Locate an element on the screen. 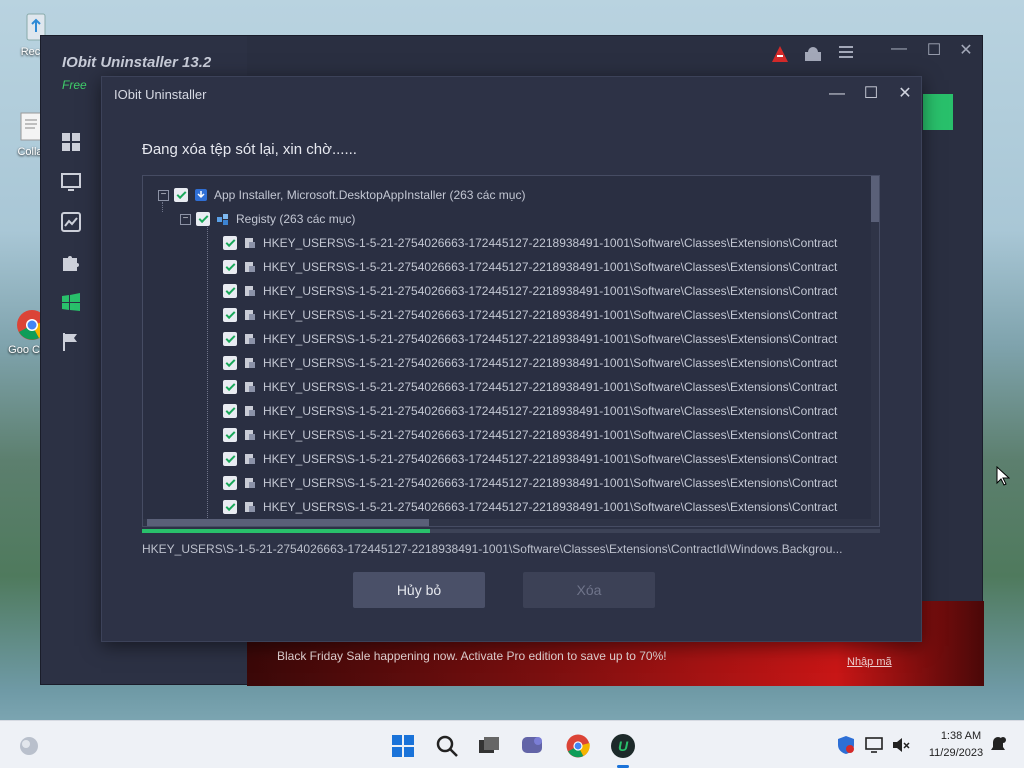 The width and height of the screenshot is (1024, 768). desktop-icon-label: Colla is located at coordinates (30, 152).